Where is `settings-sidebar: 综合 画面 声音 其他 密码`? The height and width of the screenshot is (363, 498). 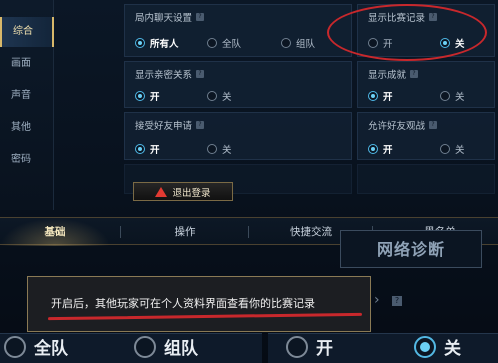 settings-sidebar: 综合 画面 声音 其他 密码 is located at coordinates (27, 105).